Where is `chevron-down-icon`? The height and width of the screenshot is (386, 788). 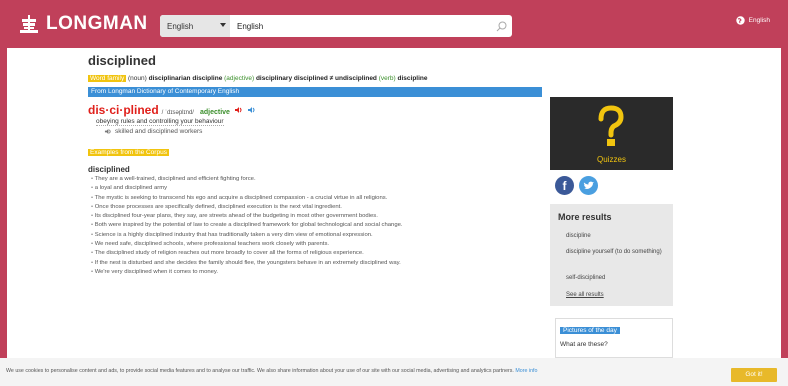
chevron-down-icon is located at coordinates (223, 25).